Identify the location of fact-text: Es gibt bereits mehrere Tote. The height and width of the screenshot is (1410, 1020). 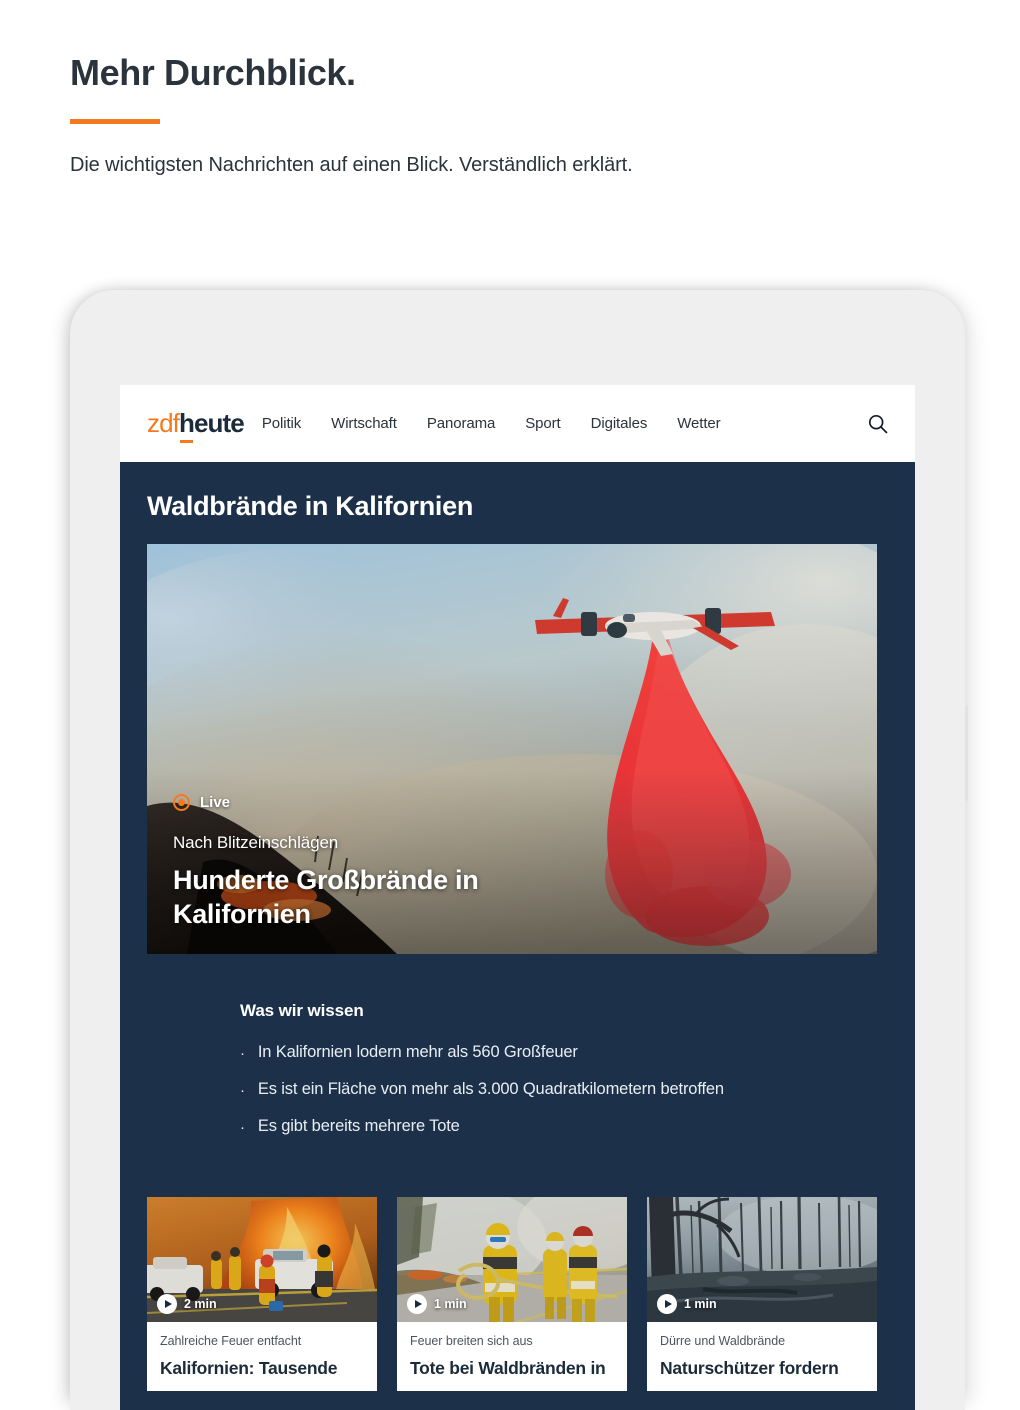
(358, 1126).